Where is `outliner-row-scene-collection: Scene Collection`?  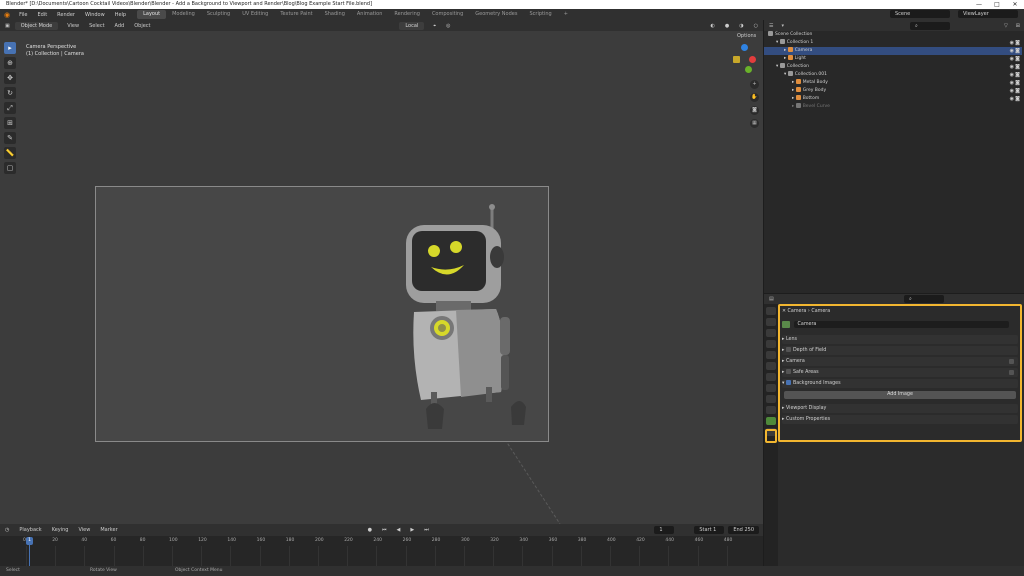
outliner-row-scene-collection: Scene Collection is located at coordinates (893, 35).